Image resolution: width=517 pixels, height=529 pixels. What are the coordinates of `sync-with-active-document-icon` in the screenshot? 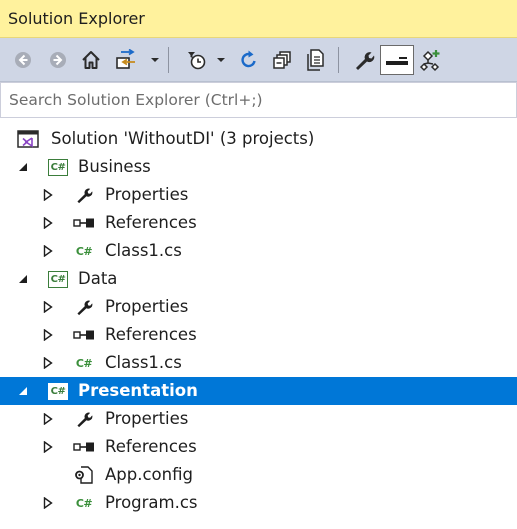 It's located at (126, 60).